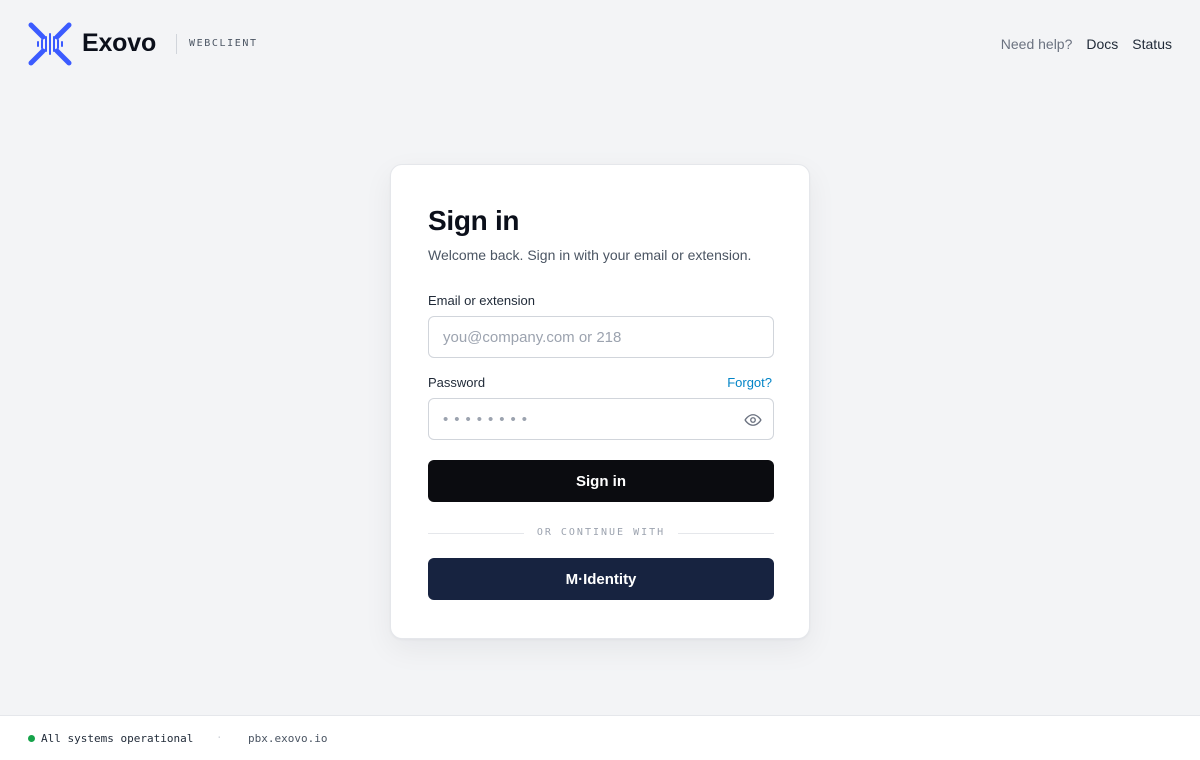  I want to click on docs-link: Docs, so click(1102, 44).